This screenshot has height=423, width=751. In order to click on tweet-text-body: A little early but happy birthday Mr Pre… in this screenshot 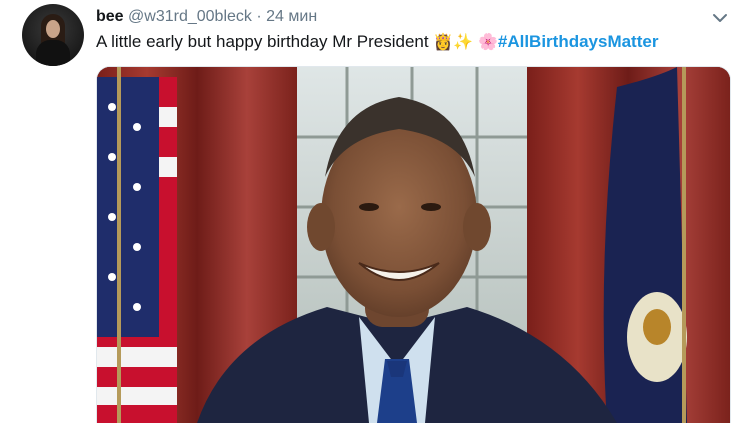, I will do `click(262, 41)`.